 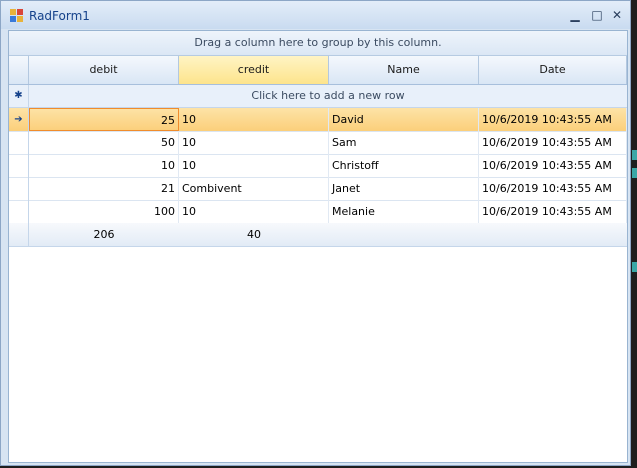 I want to click on asterisk-icon: ✱, so click(x=19, y=96).